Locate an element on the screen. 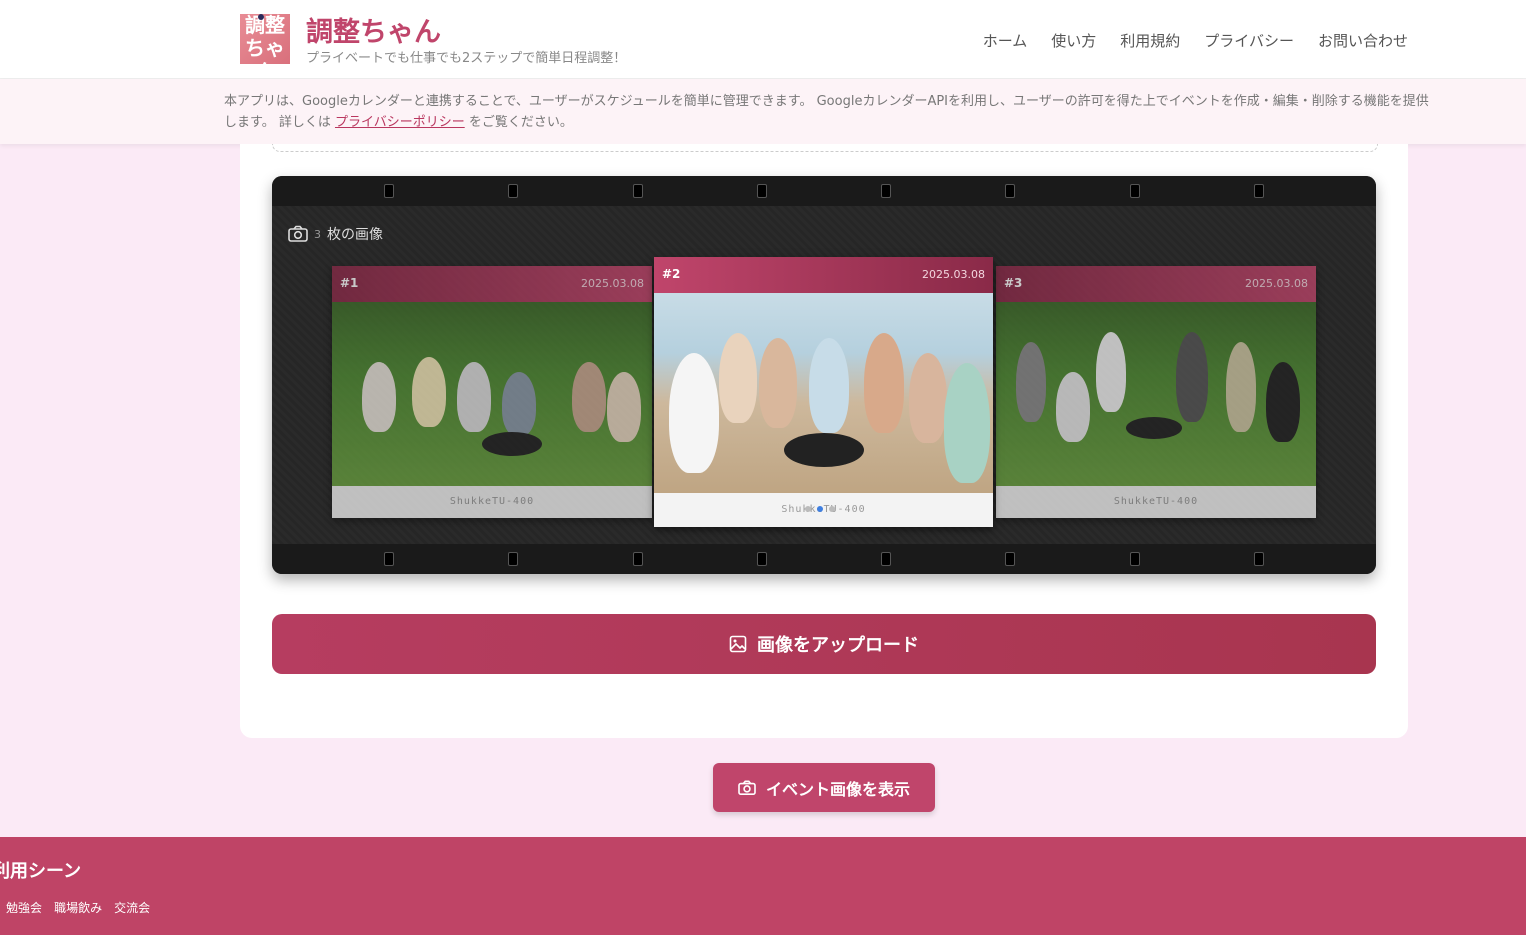 The height and width of the screenshot is (935, 1526). film-bar-top is located at coordinates (824, 191).